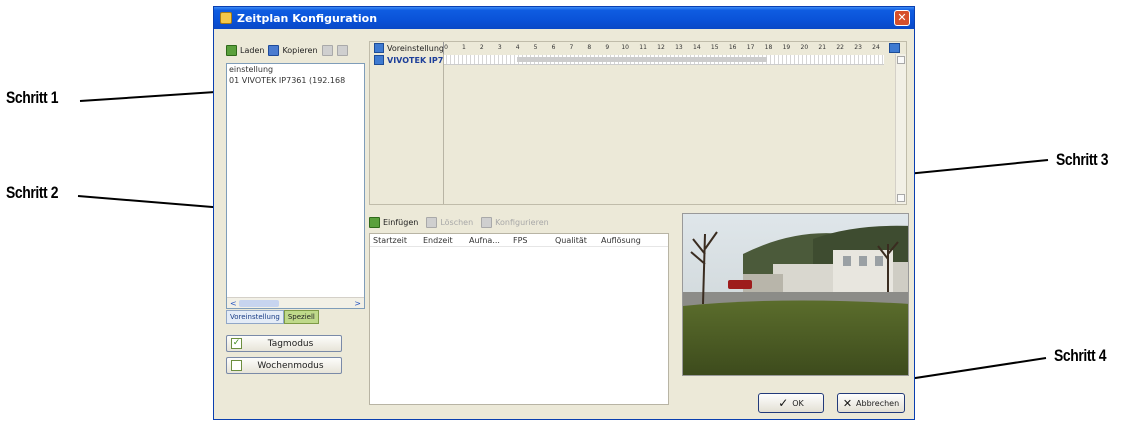  Describe the element at coordinates (252, 50) in the screenshot. I see `load-label: Laden` at that location.